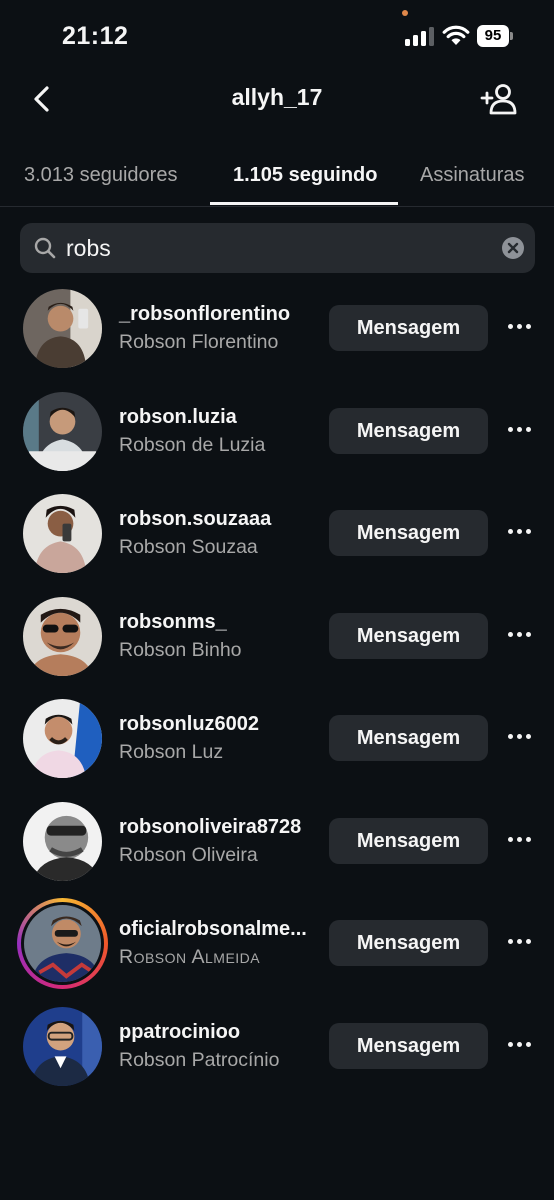 The image size is (554, 1200). I want to click on full-name: Robson Almeida, so click(190, 957).